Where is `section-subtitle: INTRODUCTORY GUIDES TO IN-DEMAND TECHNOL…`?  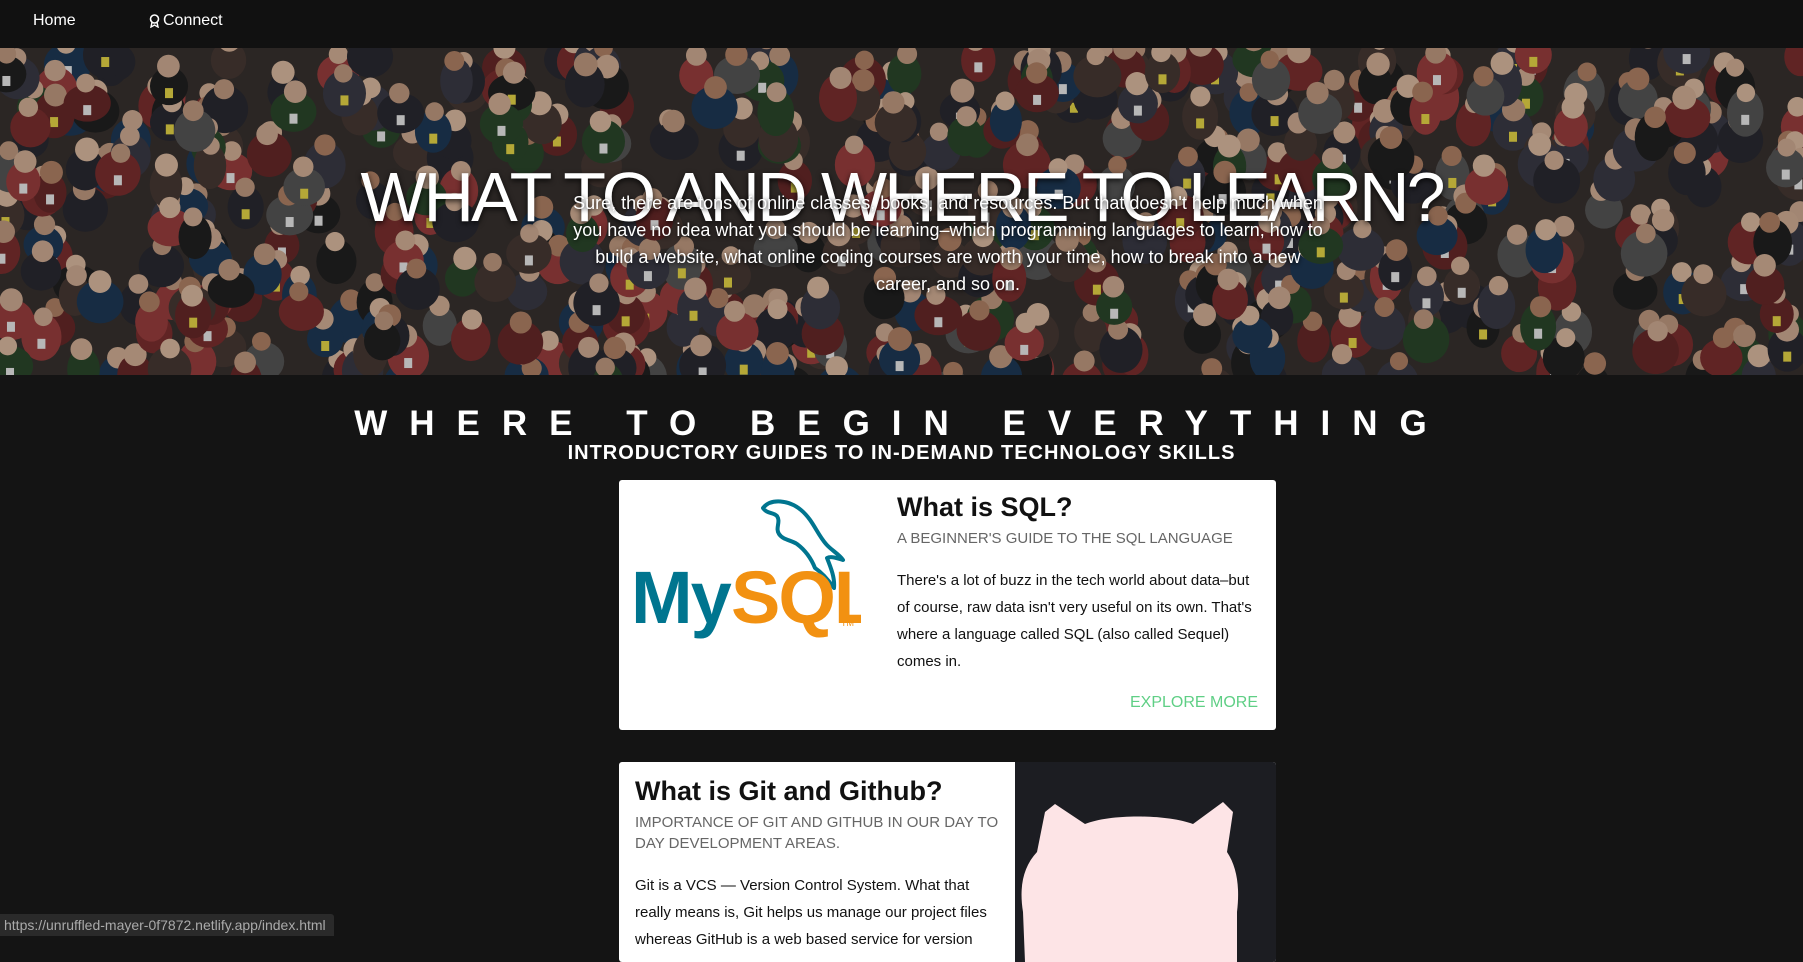 section-subtitle: INTRODUCTORY GUIDES TO IN-DEMAND TECHNOL… is located at coordinates (901, 453).